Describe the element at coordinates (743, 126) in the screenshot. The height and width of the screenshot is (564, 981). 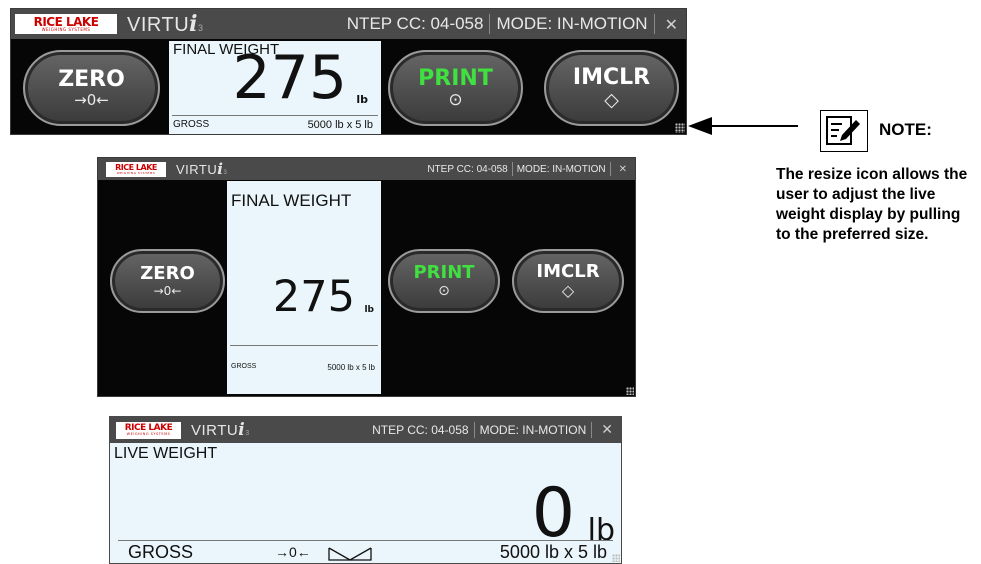
I see `callout-arrow` at that location.